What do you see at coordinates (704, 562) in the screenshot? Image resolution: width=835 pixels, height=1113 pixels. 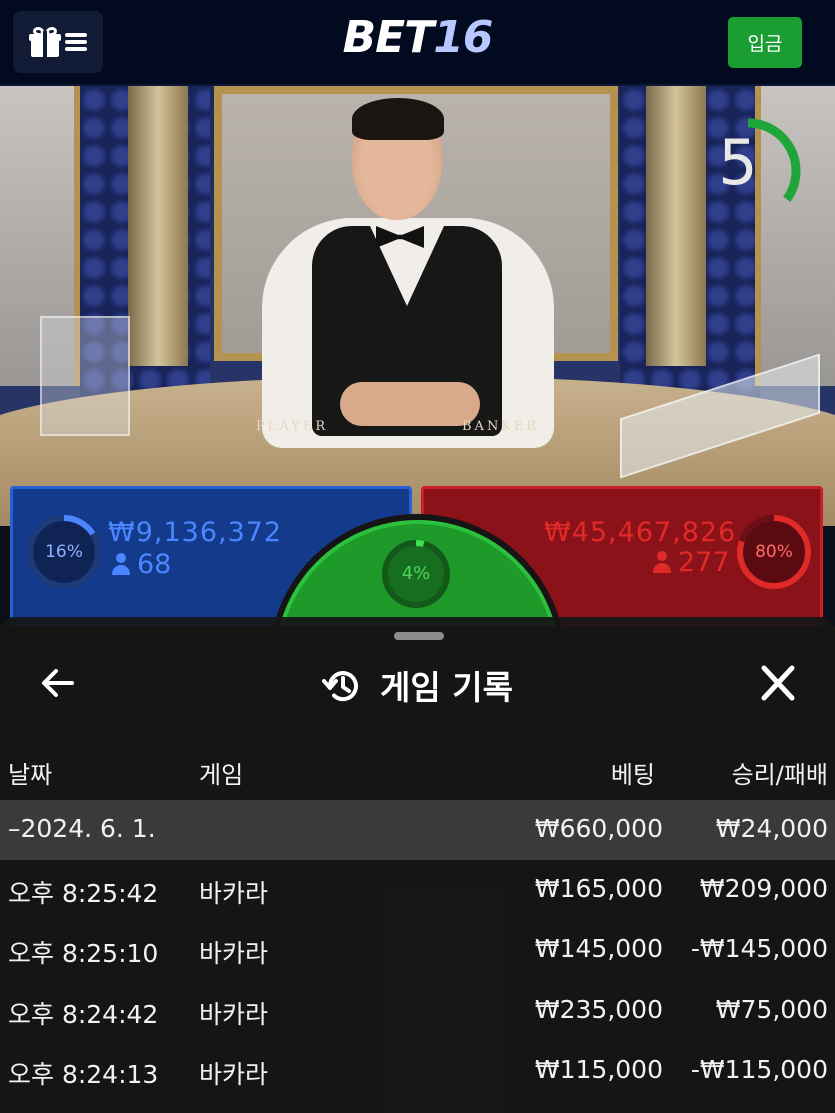 I see `banker-count-value: 277` at bounding box center [704, 562].